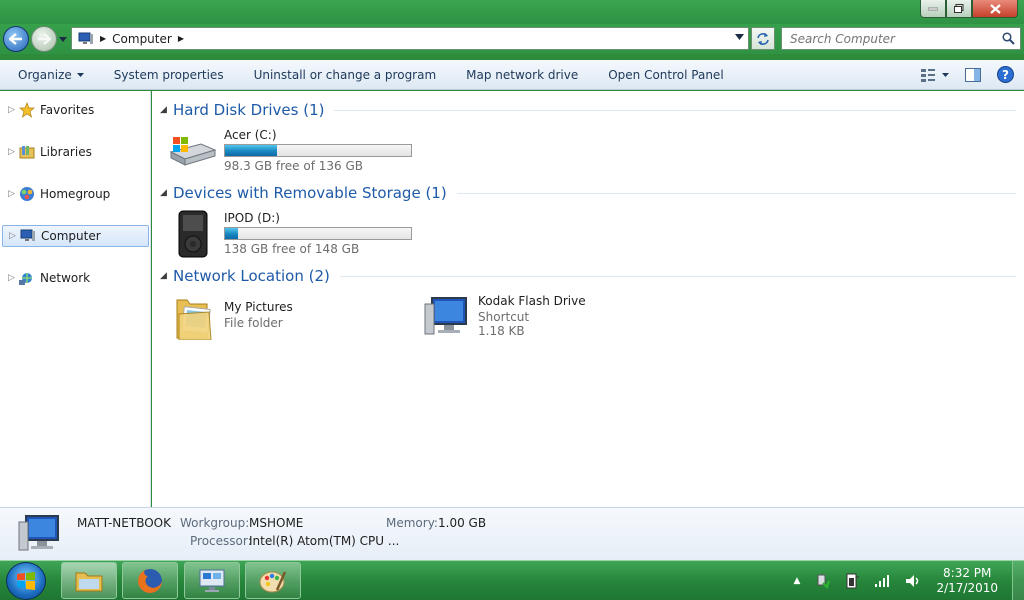 The height and width of the screenshot is (600, 1024). I want to click on search-icon, so click(1008, 38).